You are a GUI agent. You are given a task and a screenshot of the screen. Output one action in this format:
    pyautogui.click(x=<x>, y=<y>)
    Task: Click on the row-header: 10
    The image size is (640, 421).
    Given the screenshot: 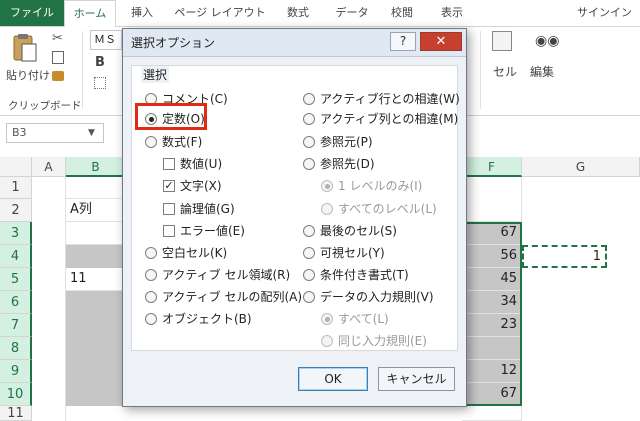 What is the action you would take?
    pyautogui.click(x=16, y=394)
    